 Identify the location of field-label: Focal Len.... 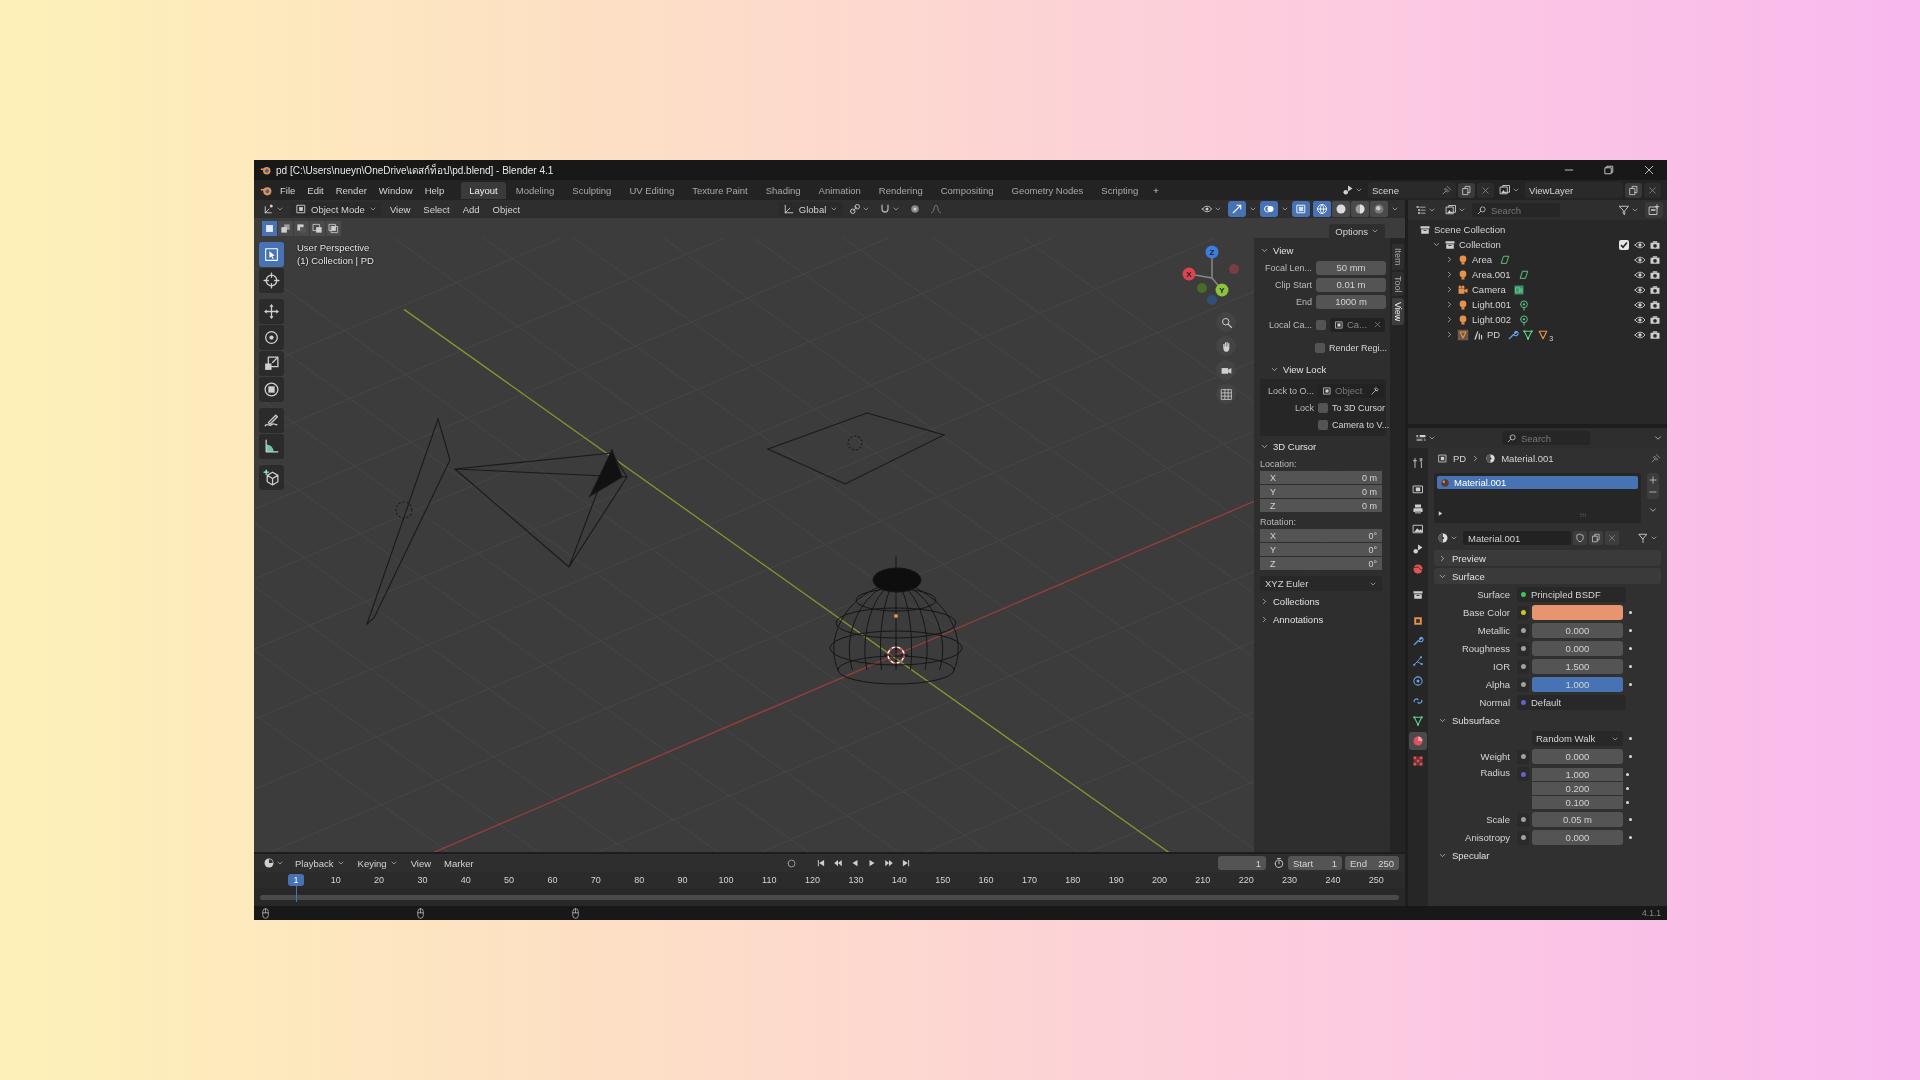
(1287, 267).